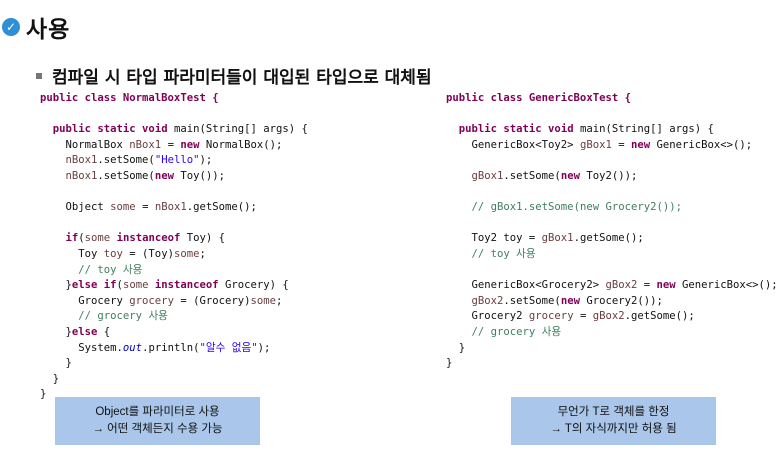 This screenshot has height=460, width=782. I want to click on note-right-line2: → T의 자식까지만 허용 됨, so click(613, 429).